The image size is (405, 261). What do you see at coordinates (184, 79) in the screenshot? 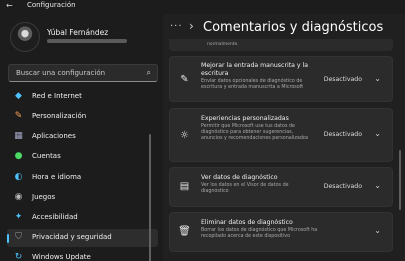
I see `pen-icon: ✎` at bounding box center [184, 79].